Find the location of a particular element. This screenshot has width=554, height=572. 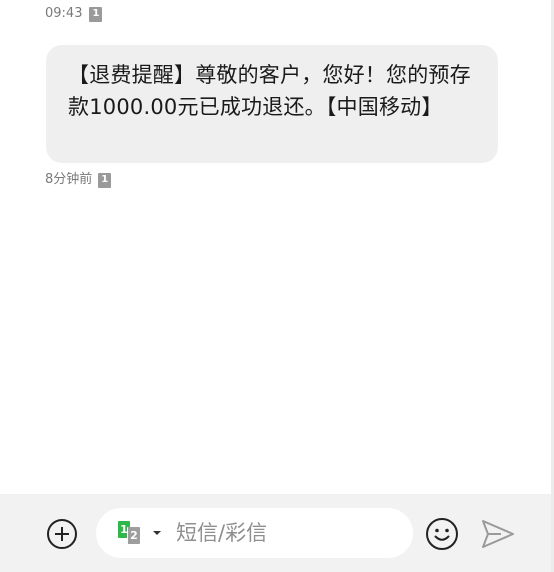

thread-timestamp: 09:43 is located at coordinates (64, 13).